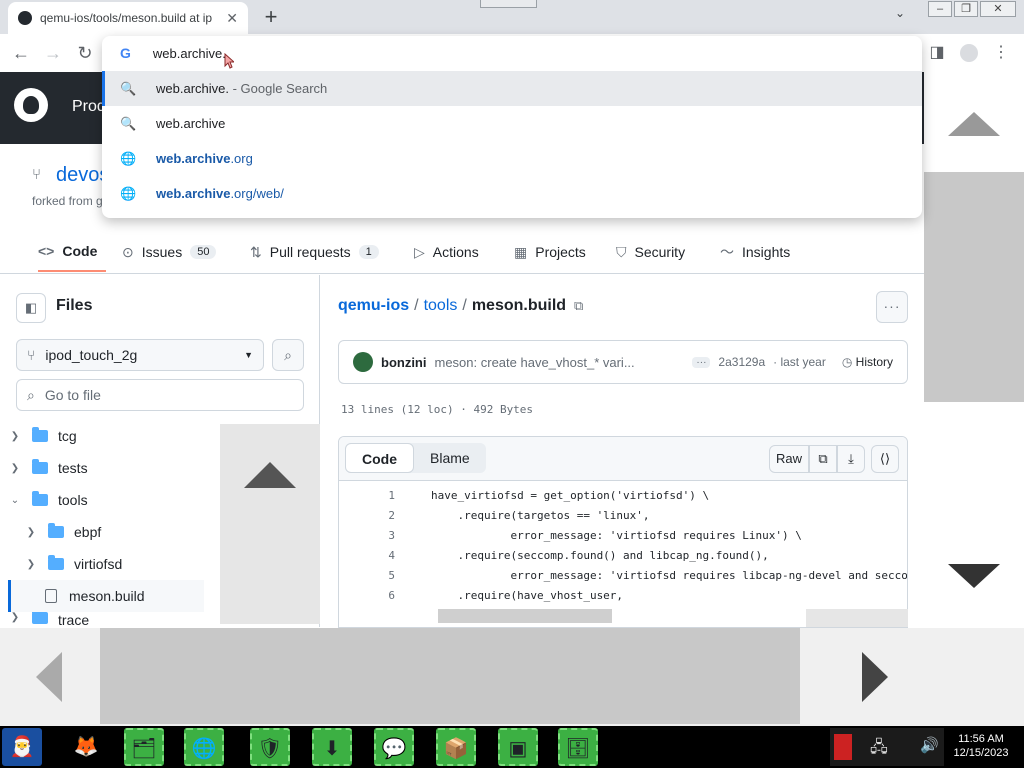 This screenshot has height=768, width=1024. I want to click on branch-name: ipod_touch_2g, so click(91, 355).